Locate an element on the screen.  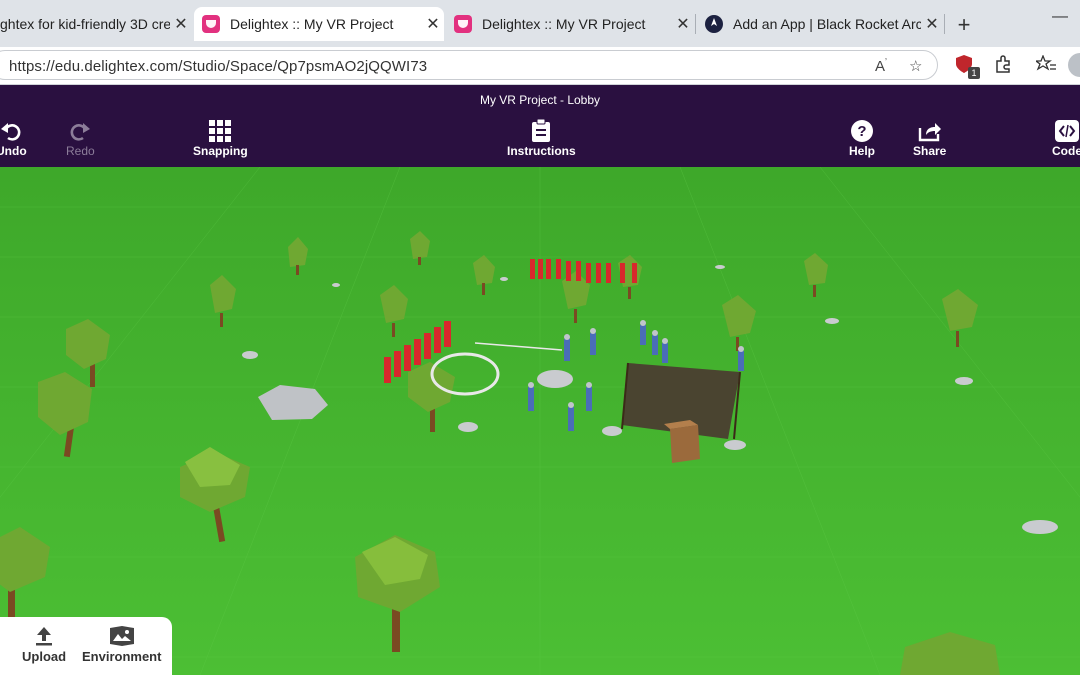
help-button: ? Help is located at coordinates (862, 138).